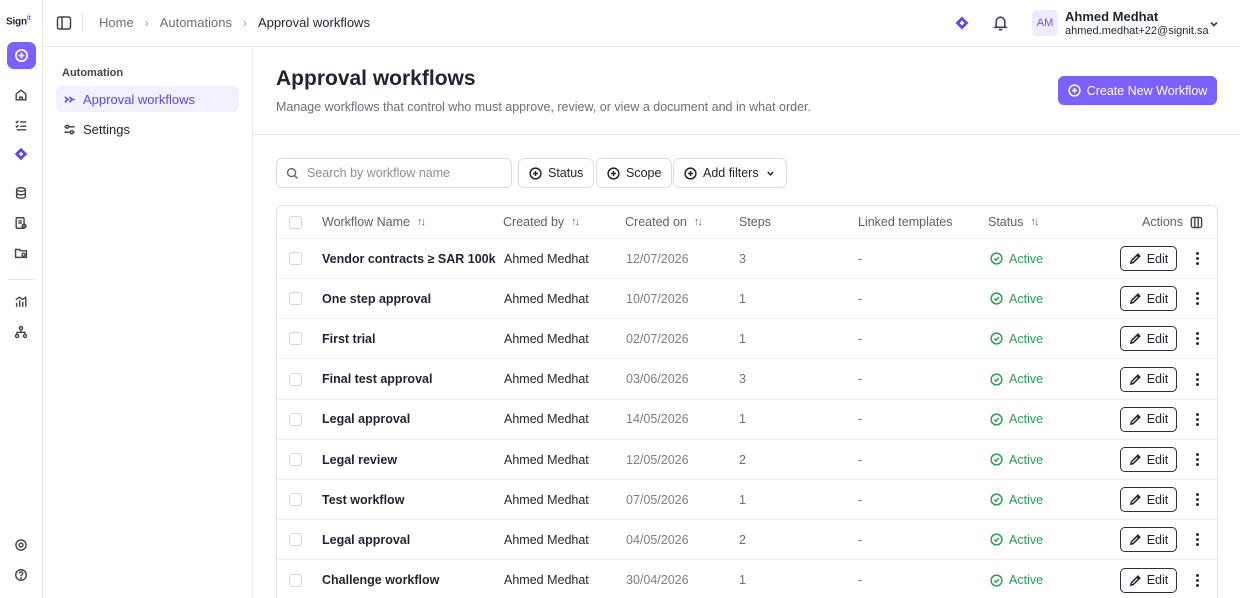 This screenshot has height=598, width=1240. What do you see at coordinates (1137, 31) in the screenshot?
I see `user-email: ahmed.medhat+22@signit.sa` at bounding box center [1137, 31].